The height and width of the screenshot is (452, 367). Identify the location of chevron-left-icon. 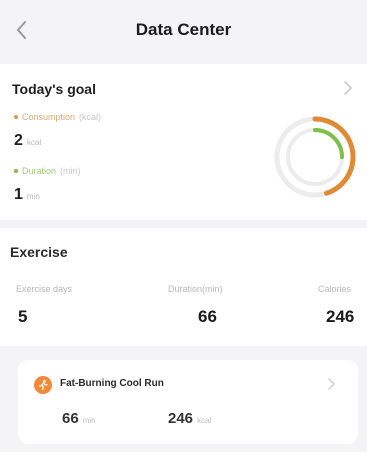
(21, 30).